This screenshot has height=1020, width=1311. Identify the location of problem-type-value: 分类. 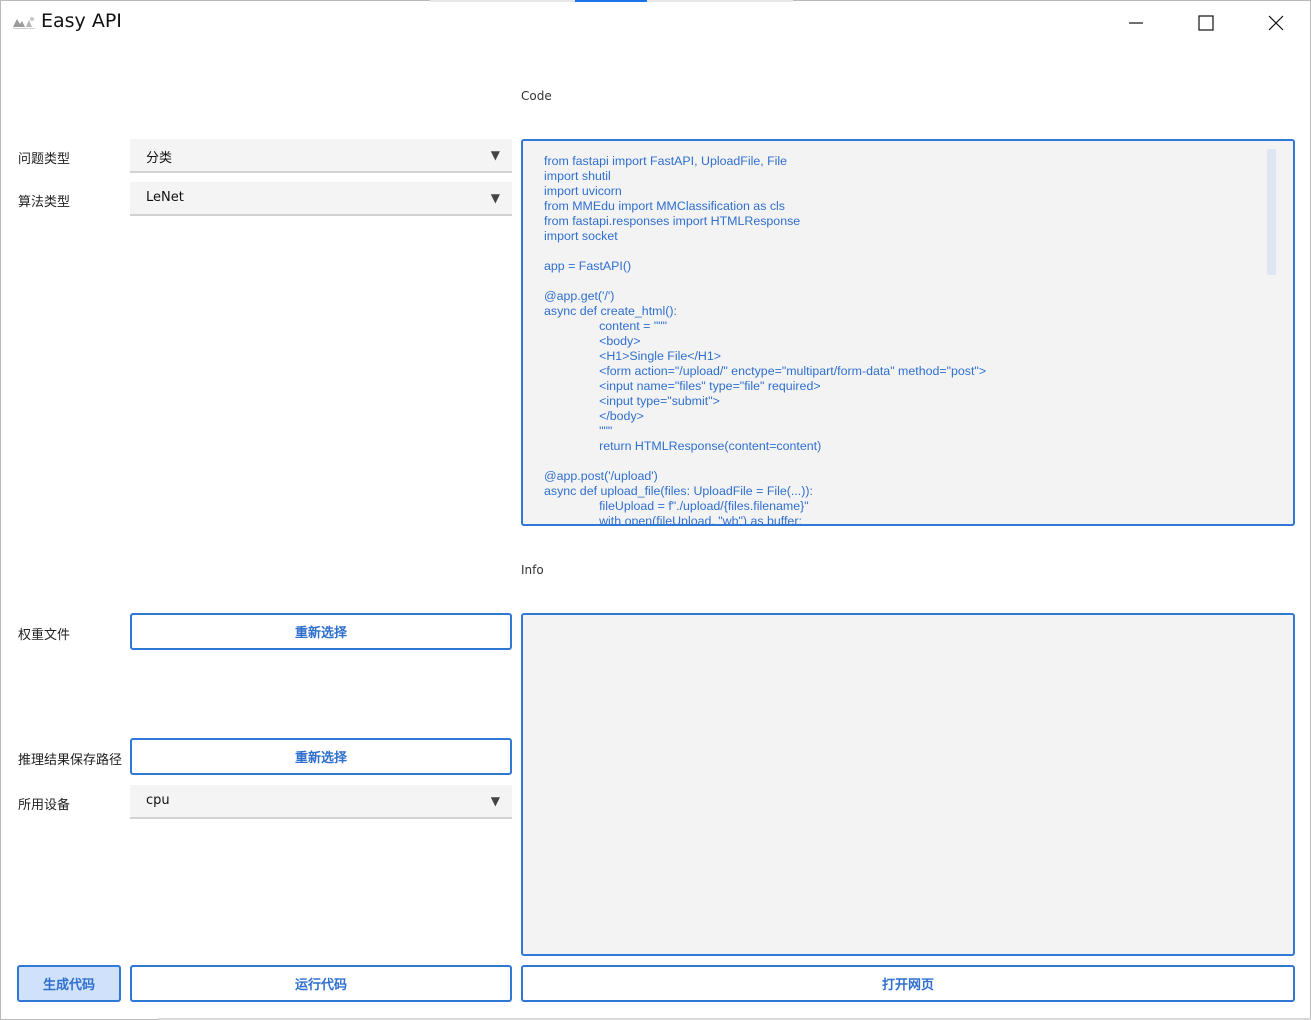
(159, 158).